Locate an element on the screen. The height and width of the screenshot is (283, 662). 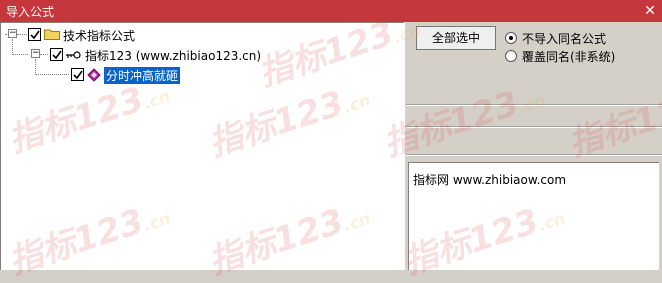
info-box: 指标网 www.zhibiaow.com is located at coordinates (535, 216).